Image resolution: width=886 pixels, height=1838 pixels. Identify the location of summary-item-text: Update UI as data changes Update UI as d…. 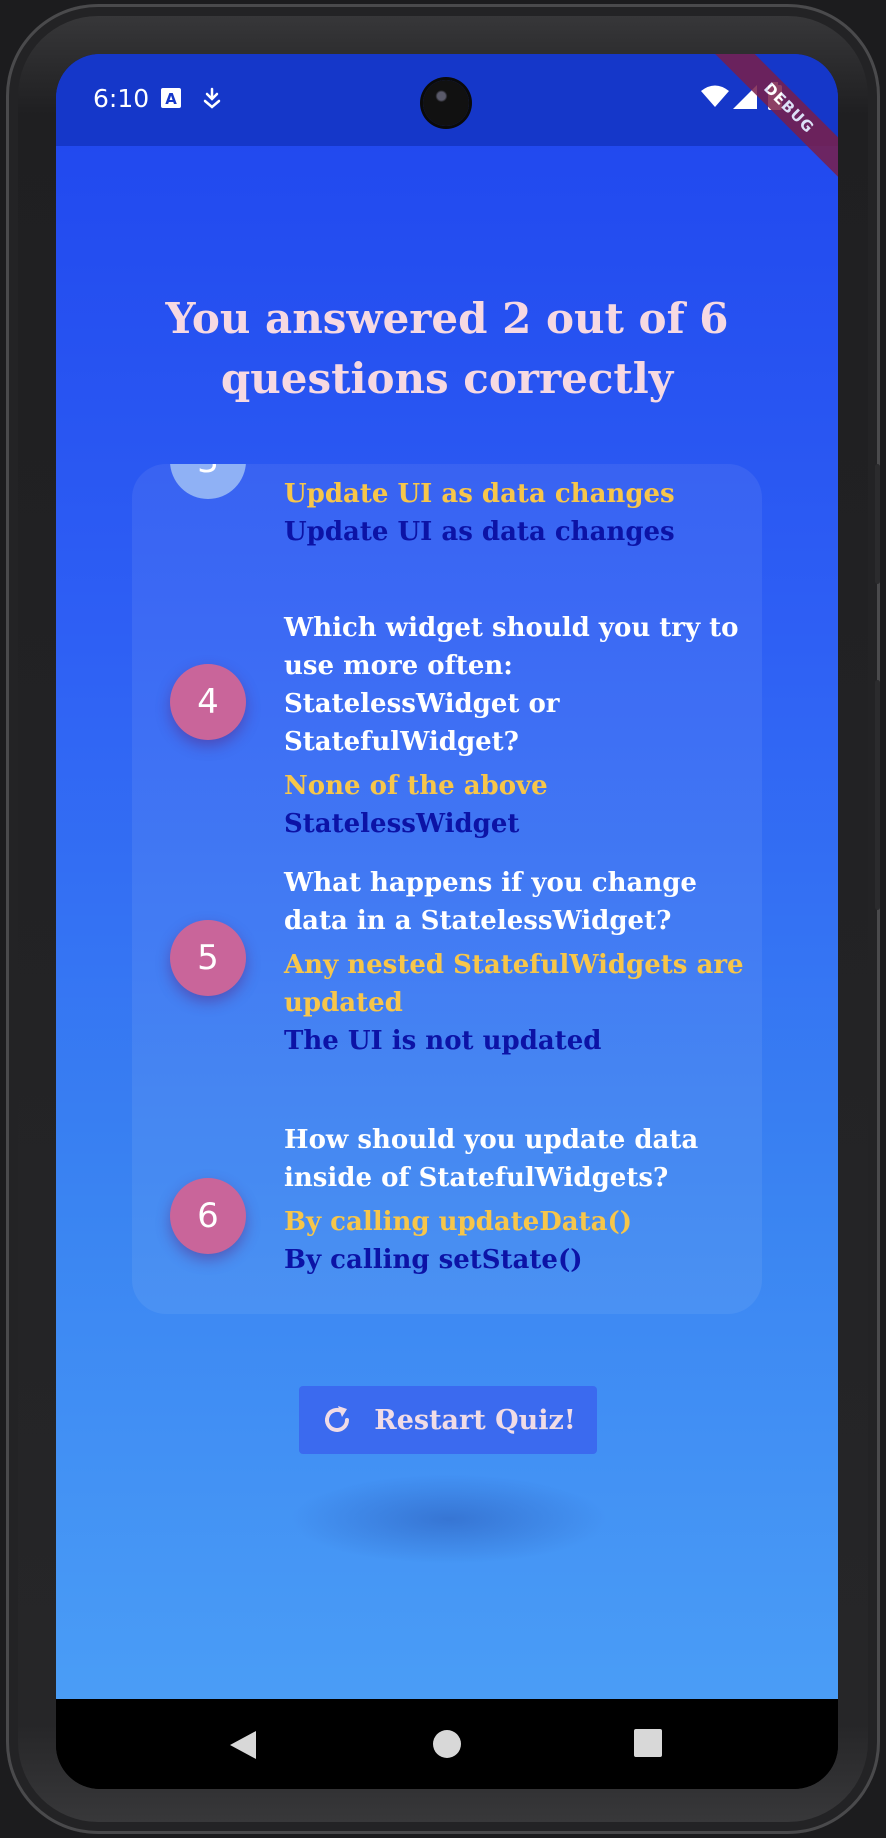
(519, 513).